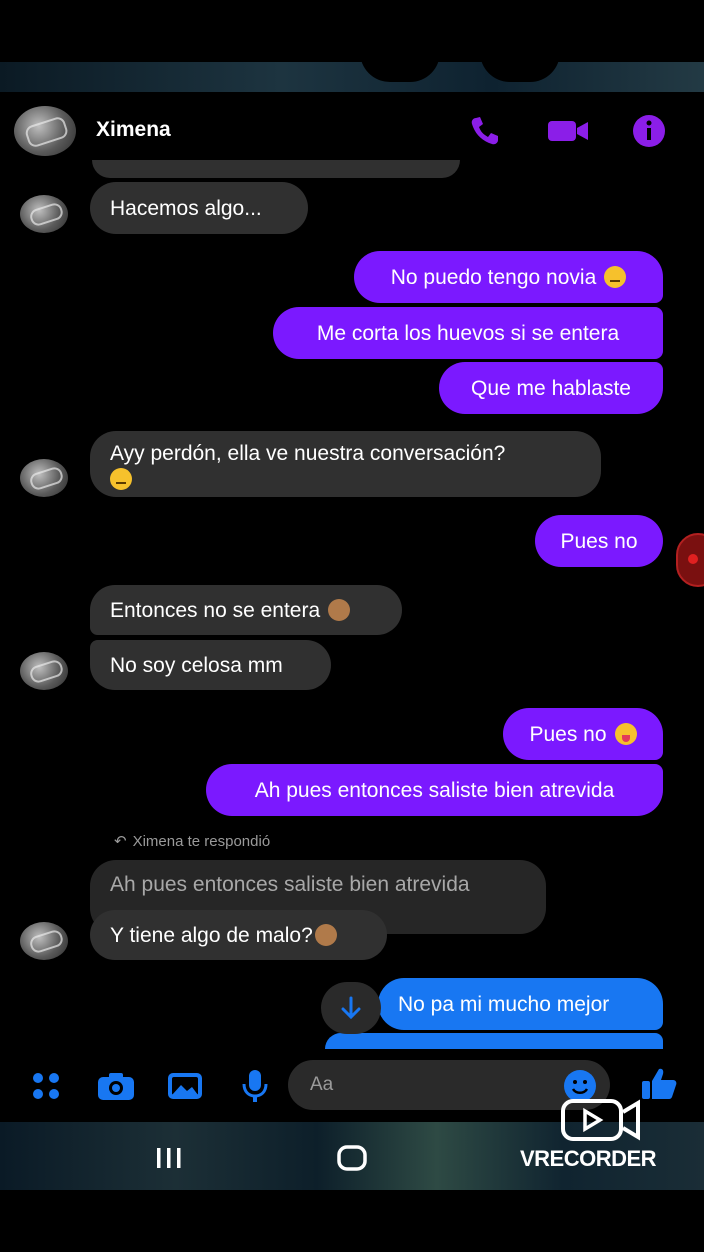  What do you see at coordinates (600, 1120) in the screenshot?
I see `video-recorder-logo-icon` at bounding box center [600, 1120].